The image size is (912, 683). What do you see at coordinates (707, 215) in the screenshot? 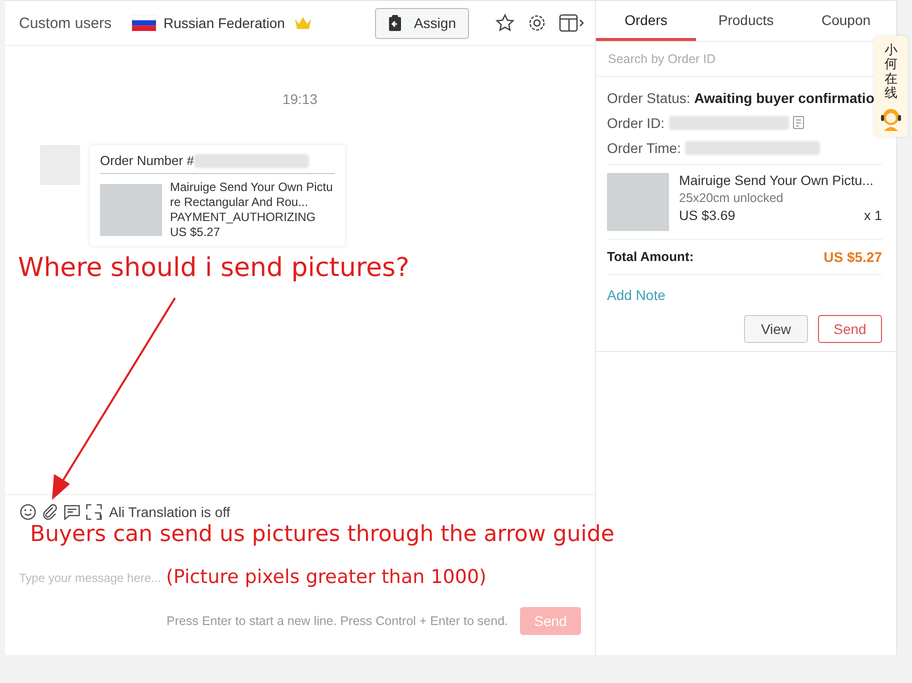
I see `product-price: US $3.69` at bounding box center [707, 215].